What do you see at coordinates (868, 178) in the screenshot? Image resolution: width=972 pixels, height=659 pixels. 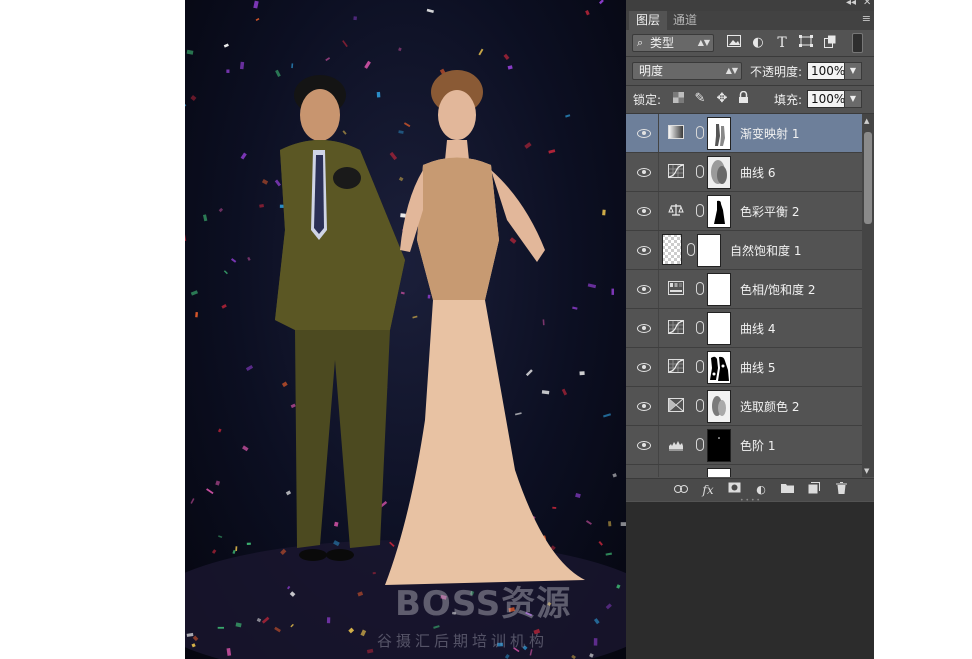 I see `layers-scrollbar-thumb` at bounding box center [868, 178].